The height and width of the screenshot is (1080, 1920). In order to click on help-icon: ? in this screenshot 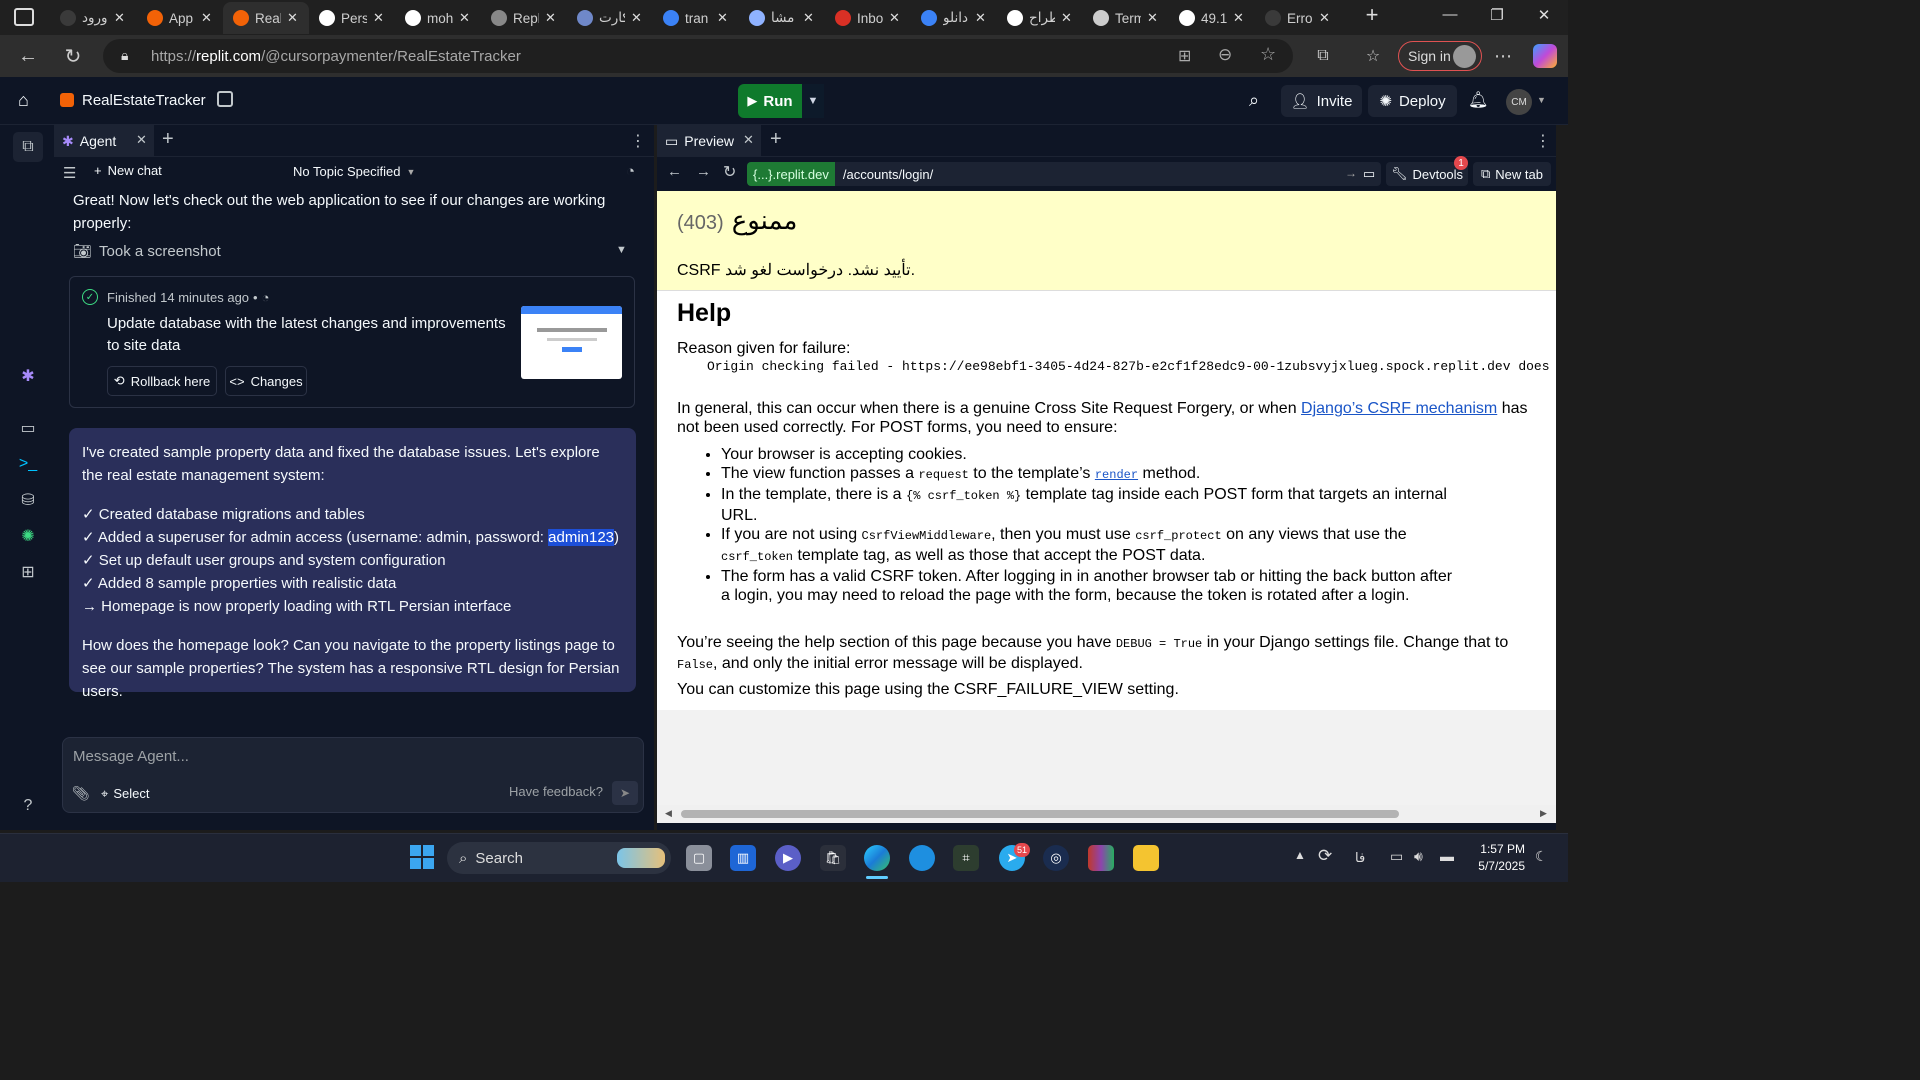, I will do `click(28, 806)`.